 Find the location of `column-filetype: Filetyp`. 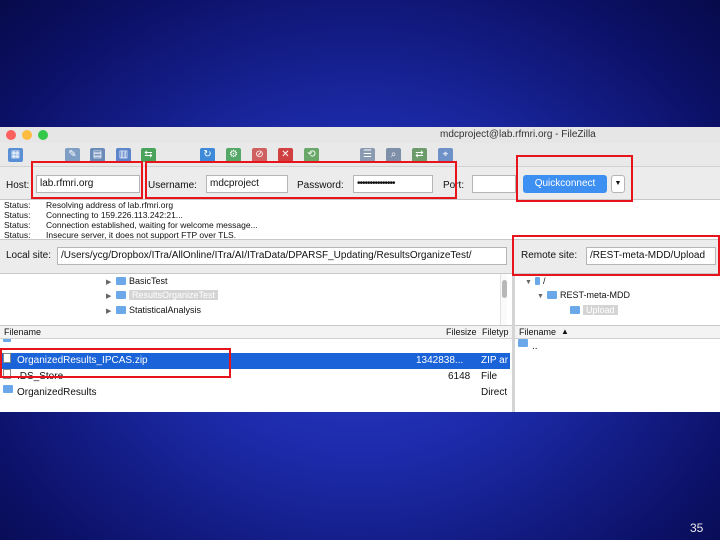

column-filetype: Filetyp is located at coordinates (495, 332).